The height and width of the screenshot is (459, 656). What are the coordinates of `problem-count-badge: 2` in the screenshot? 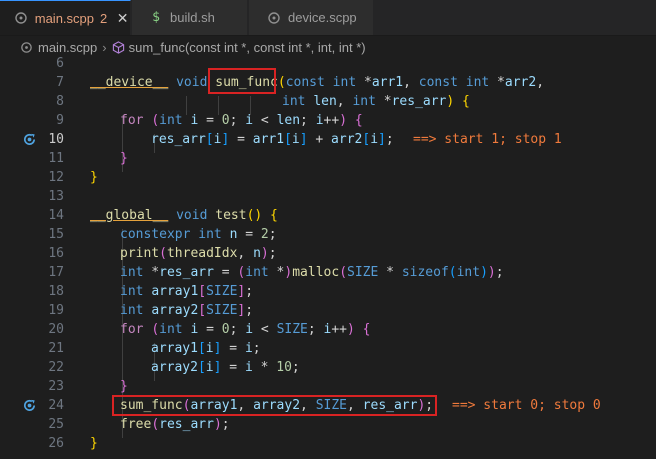 It's located at (104, 18).